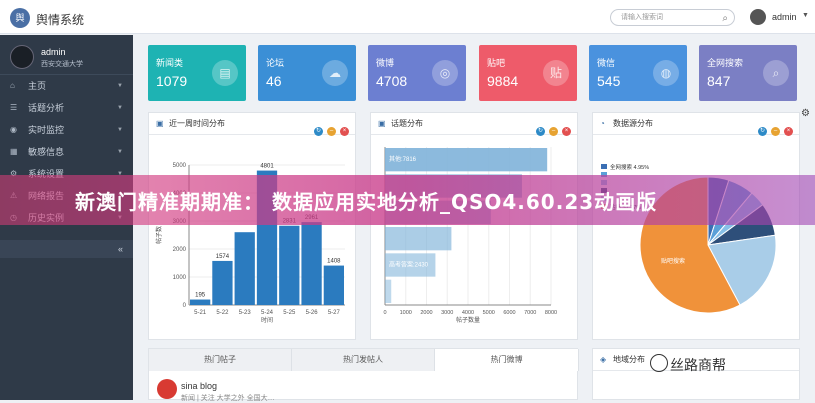  I want to click on x-tick-label: 5-25, so click(289, 313).